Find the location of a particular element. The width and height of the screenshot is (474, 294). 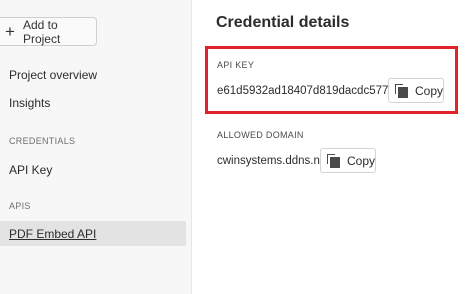

sidebar-item-pdf-embed-api-label: PDF Embed API is located at coordinates (53, 234).